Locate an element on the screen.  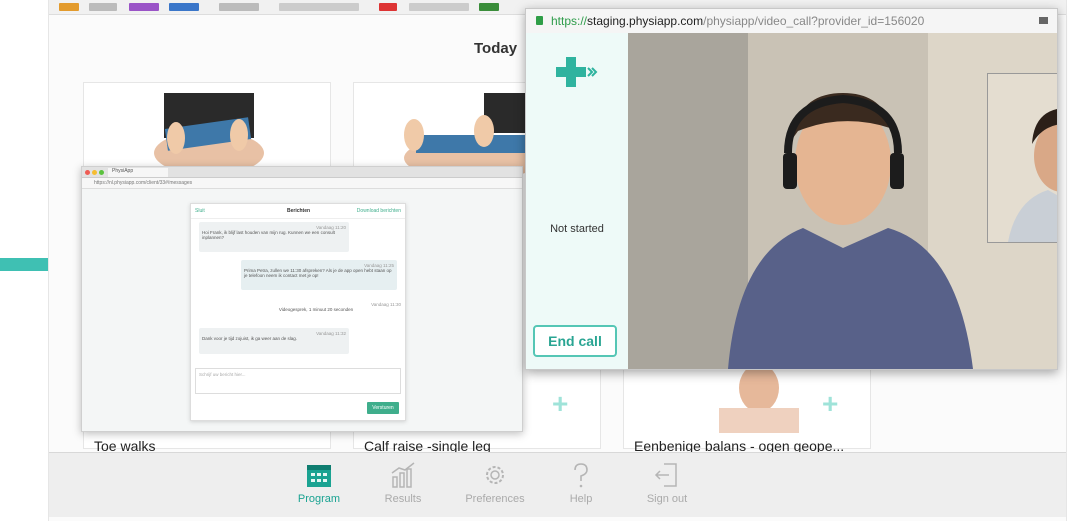
nav-results: Results is located at coordinates (403, 483).